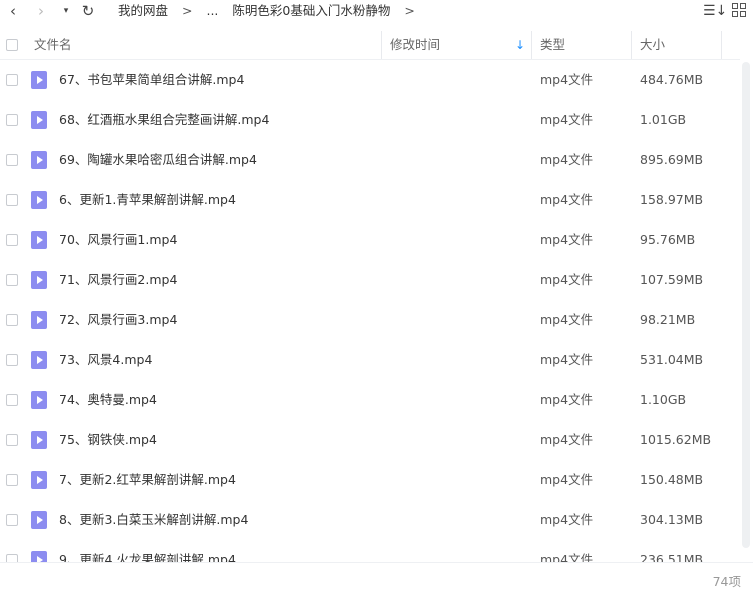 This screenshot has width=753, height=595. I want to click on file-row: 75、钢铁侠.mp4 mp4文件 1015.62MB, so click(370, 440).